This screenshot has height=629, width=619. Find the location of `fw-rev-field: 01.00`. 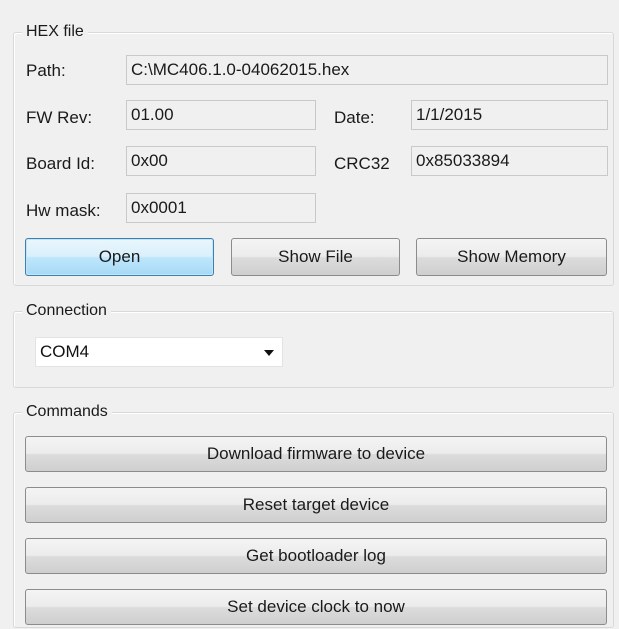

fw-rev-field: 01.00 is located at coordinates (221, 115).